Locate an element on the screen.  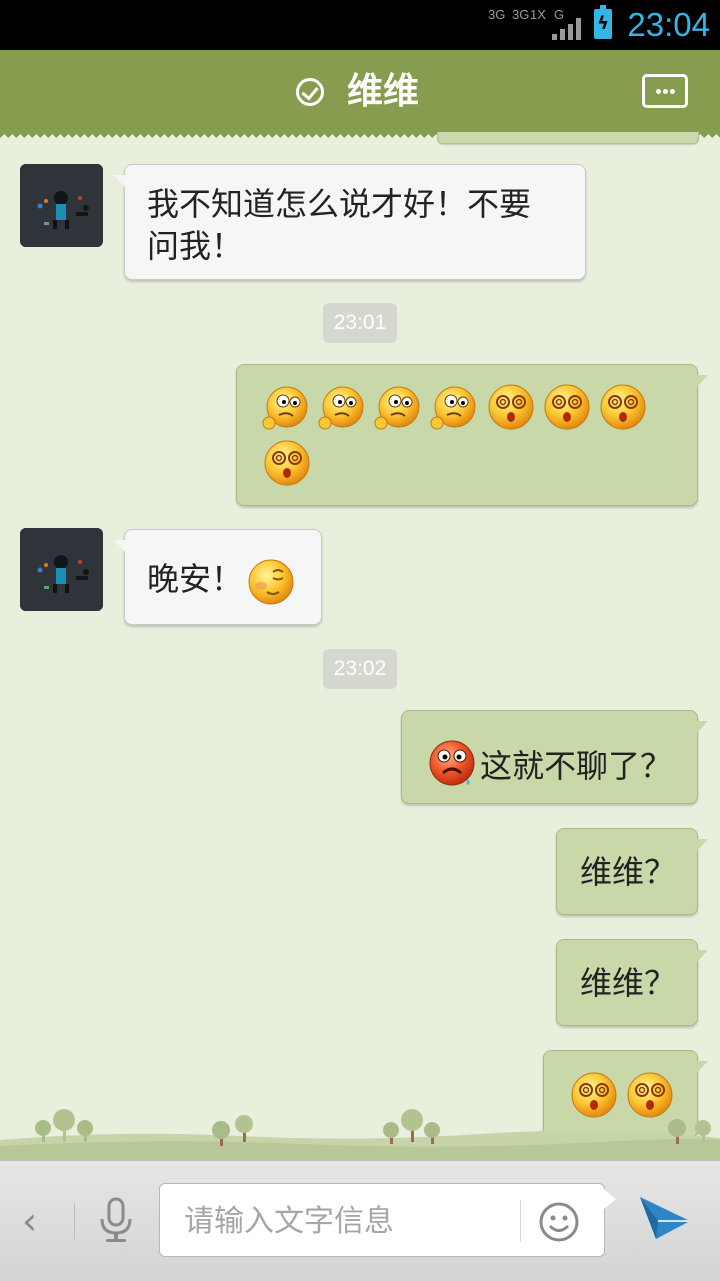
message-bubble-partial is located at coordinates (568, 138).